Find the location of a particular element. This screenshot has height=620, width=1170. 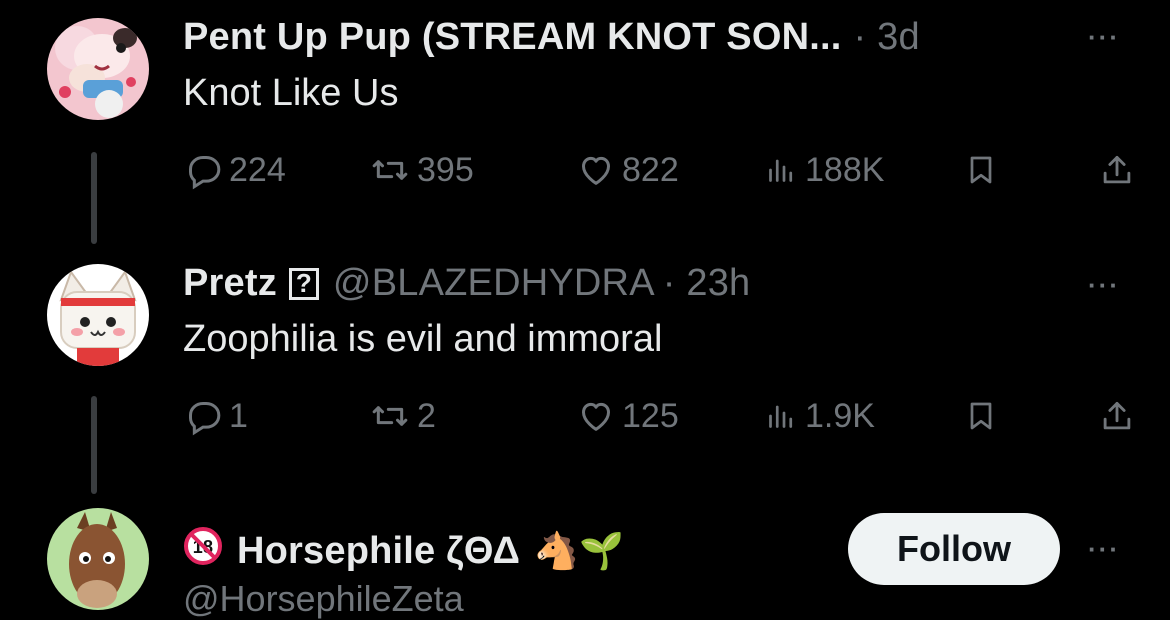

views-button: 1.9K is located at coordinates (819, 416).